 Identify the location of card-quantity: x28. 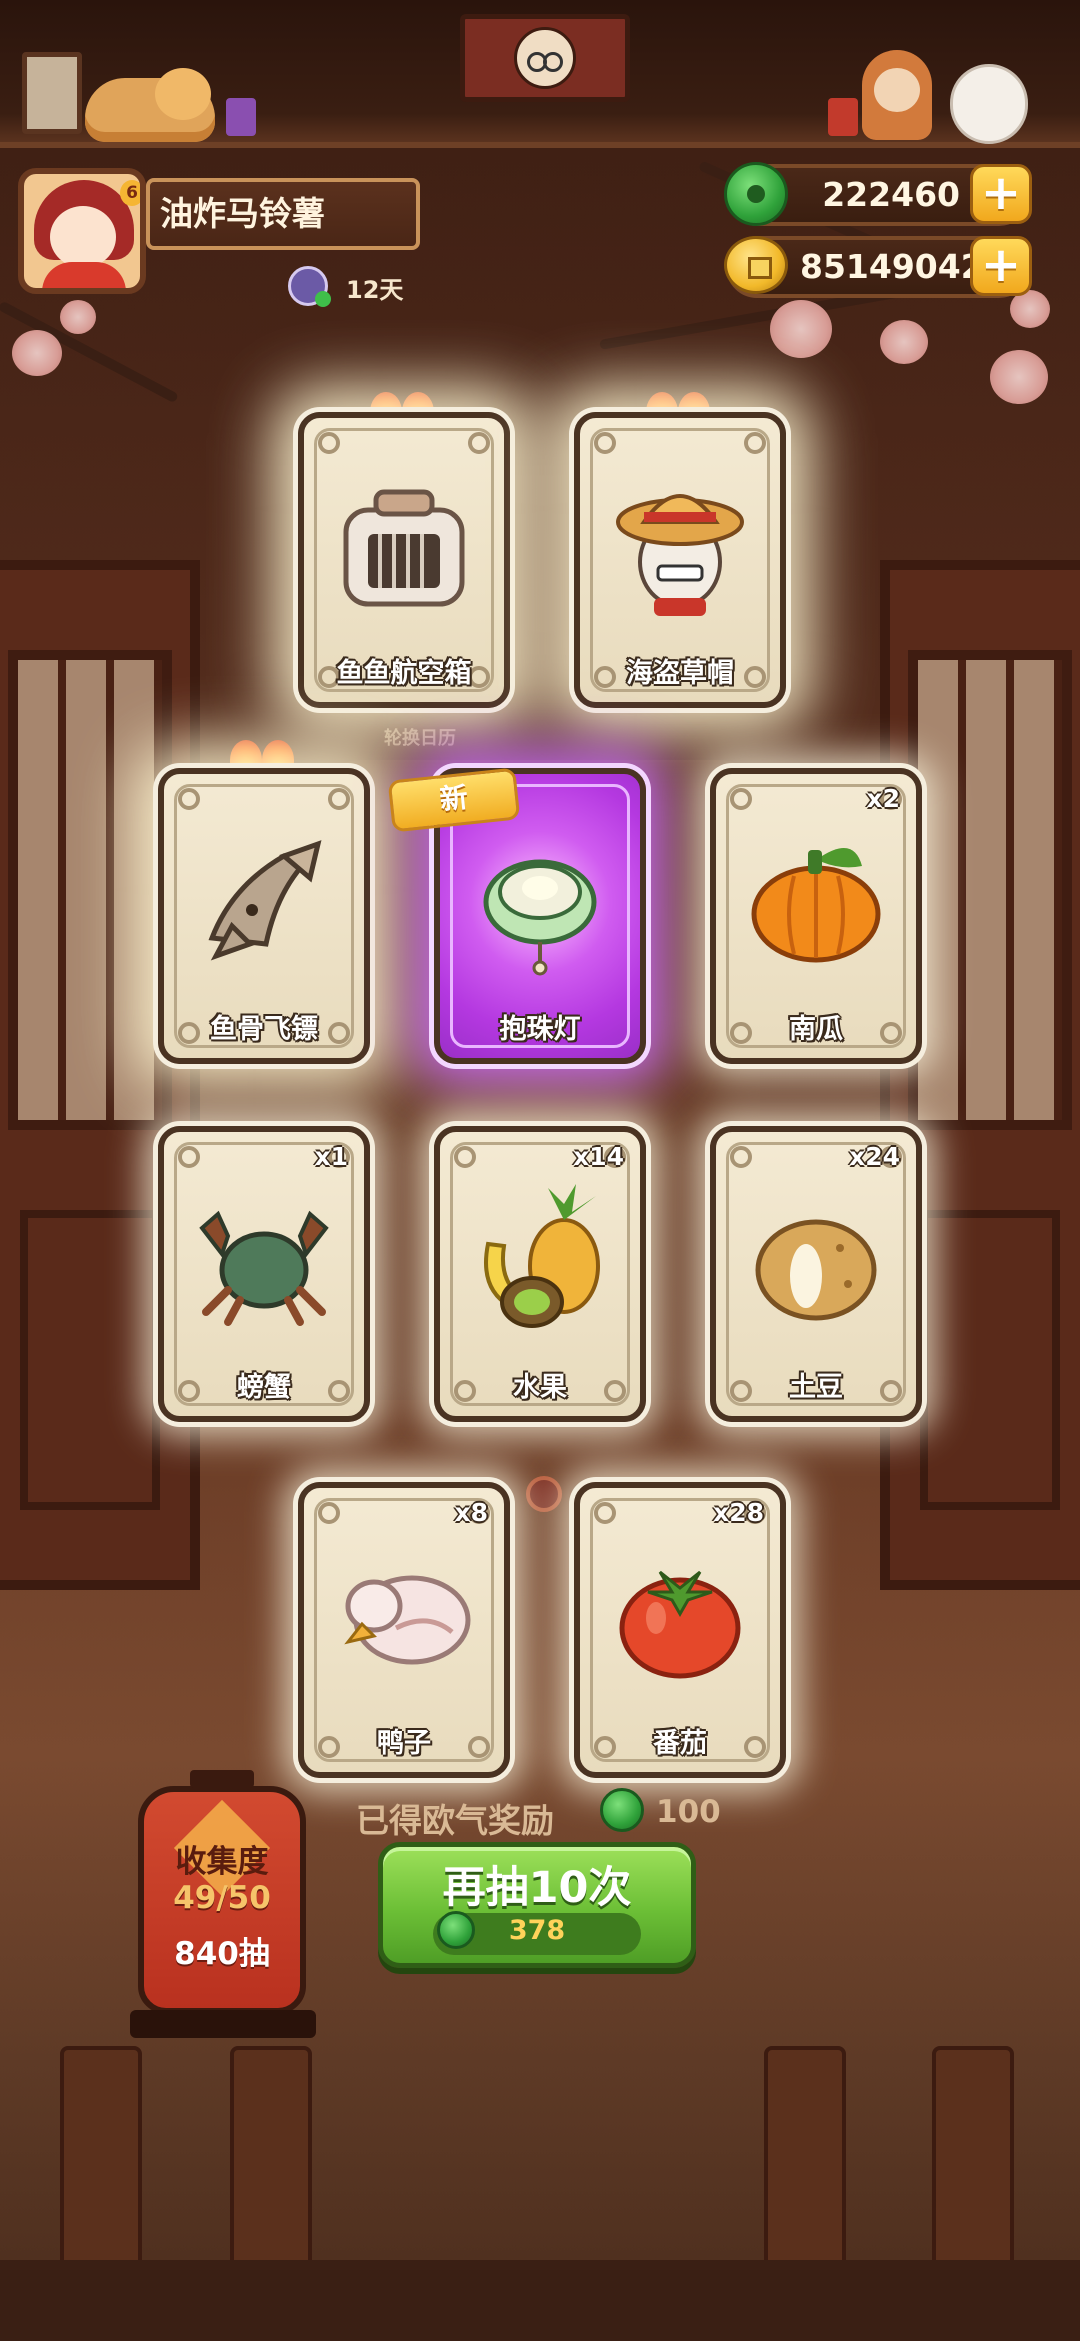
(738, 1512).